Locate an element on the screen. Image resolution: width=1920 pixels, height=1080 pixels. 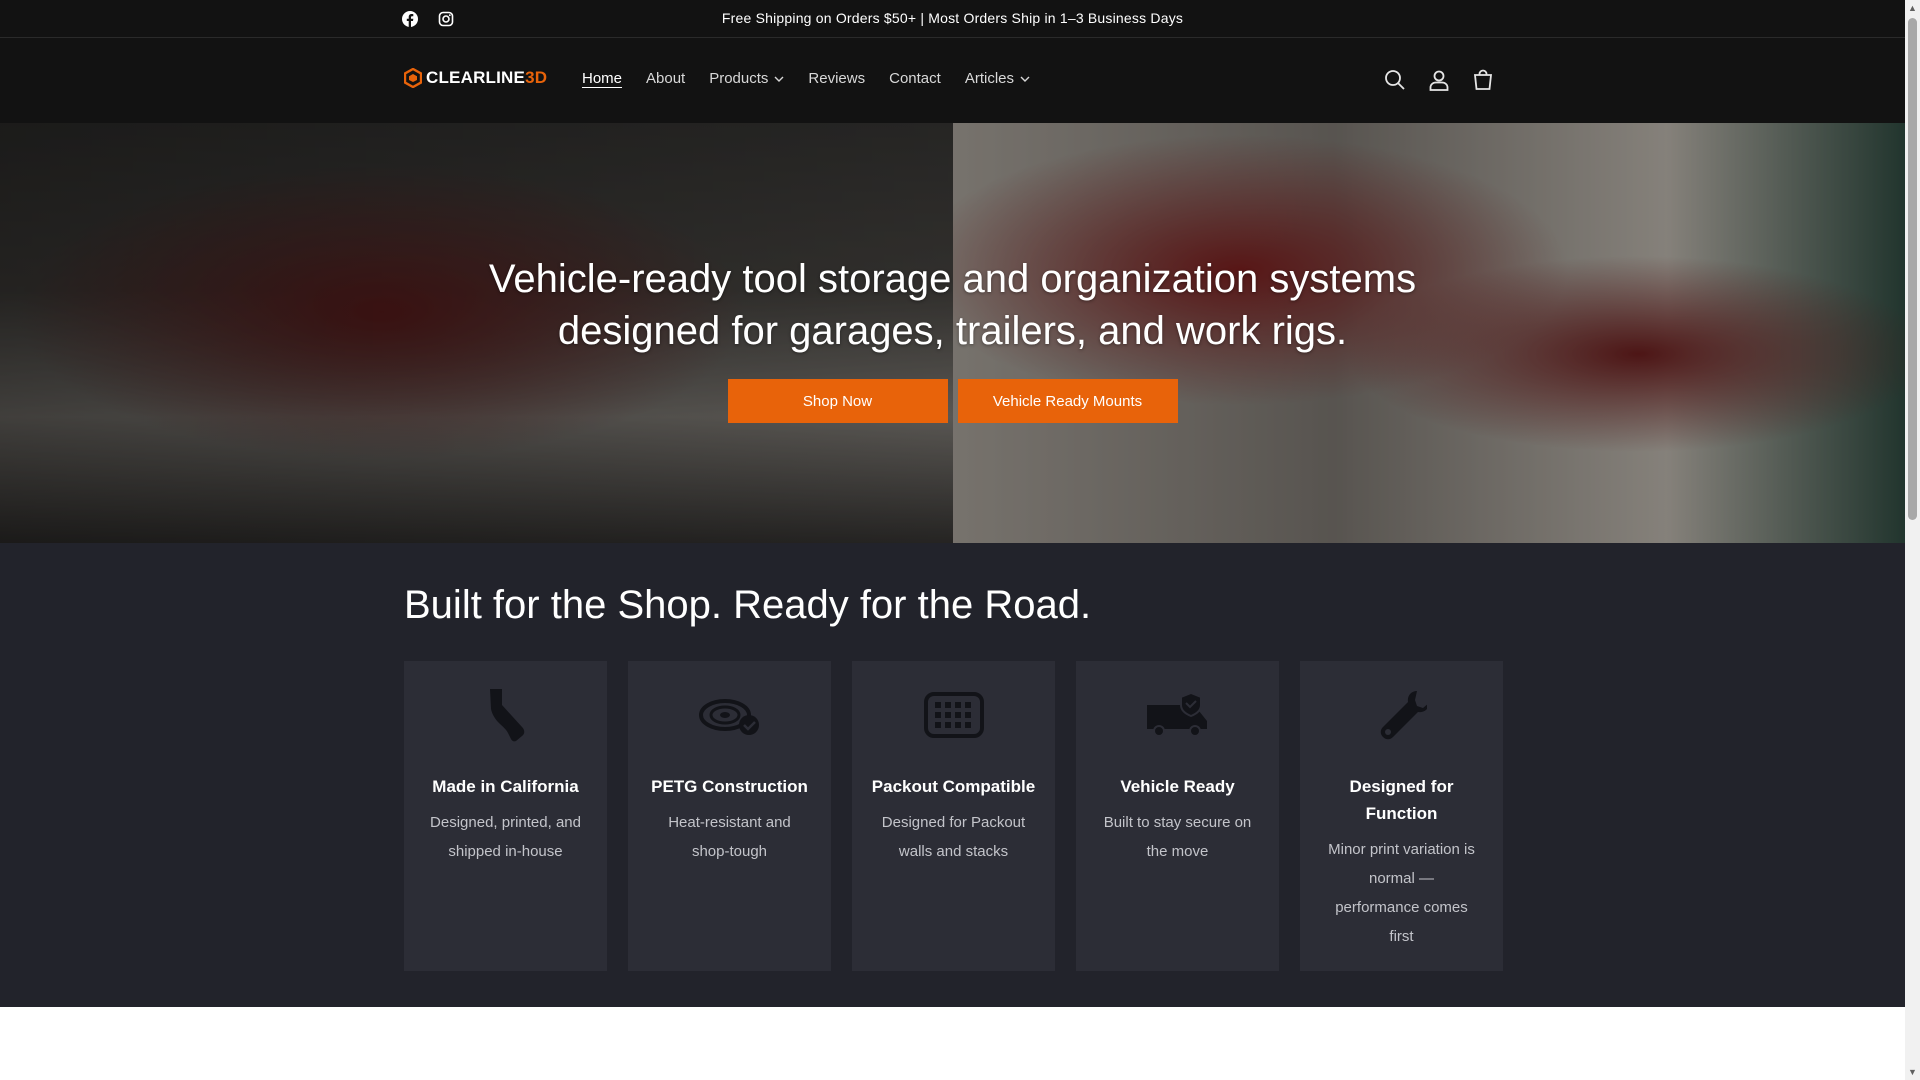
nav-products: Products is located at coordinates (746, 78).